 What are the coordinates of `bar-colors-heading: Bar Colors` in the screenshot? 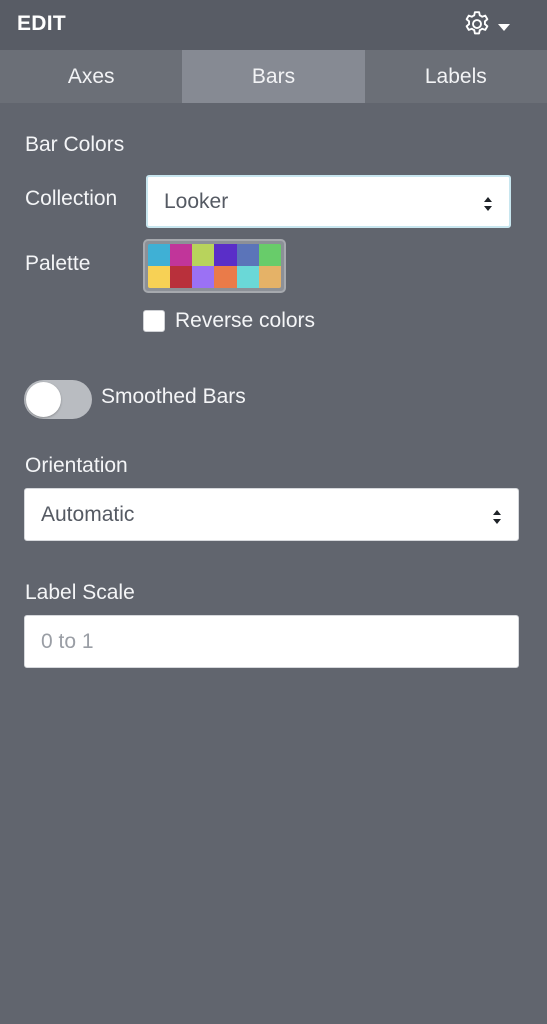 It's located at (75, 144).